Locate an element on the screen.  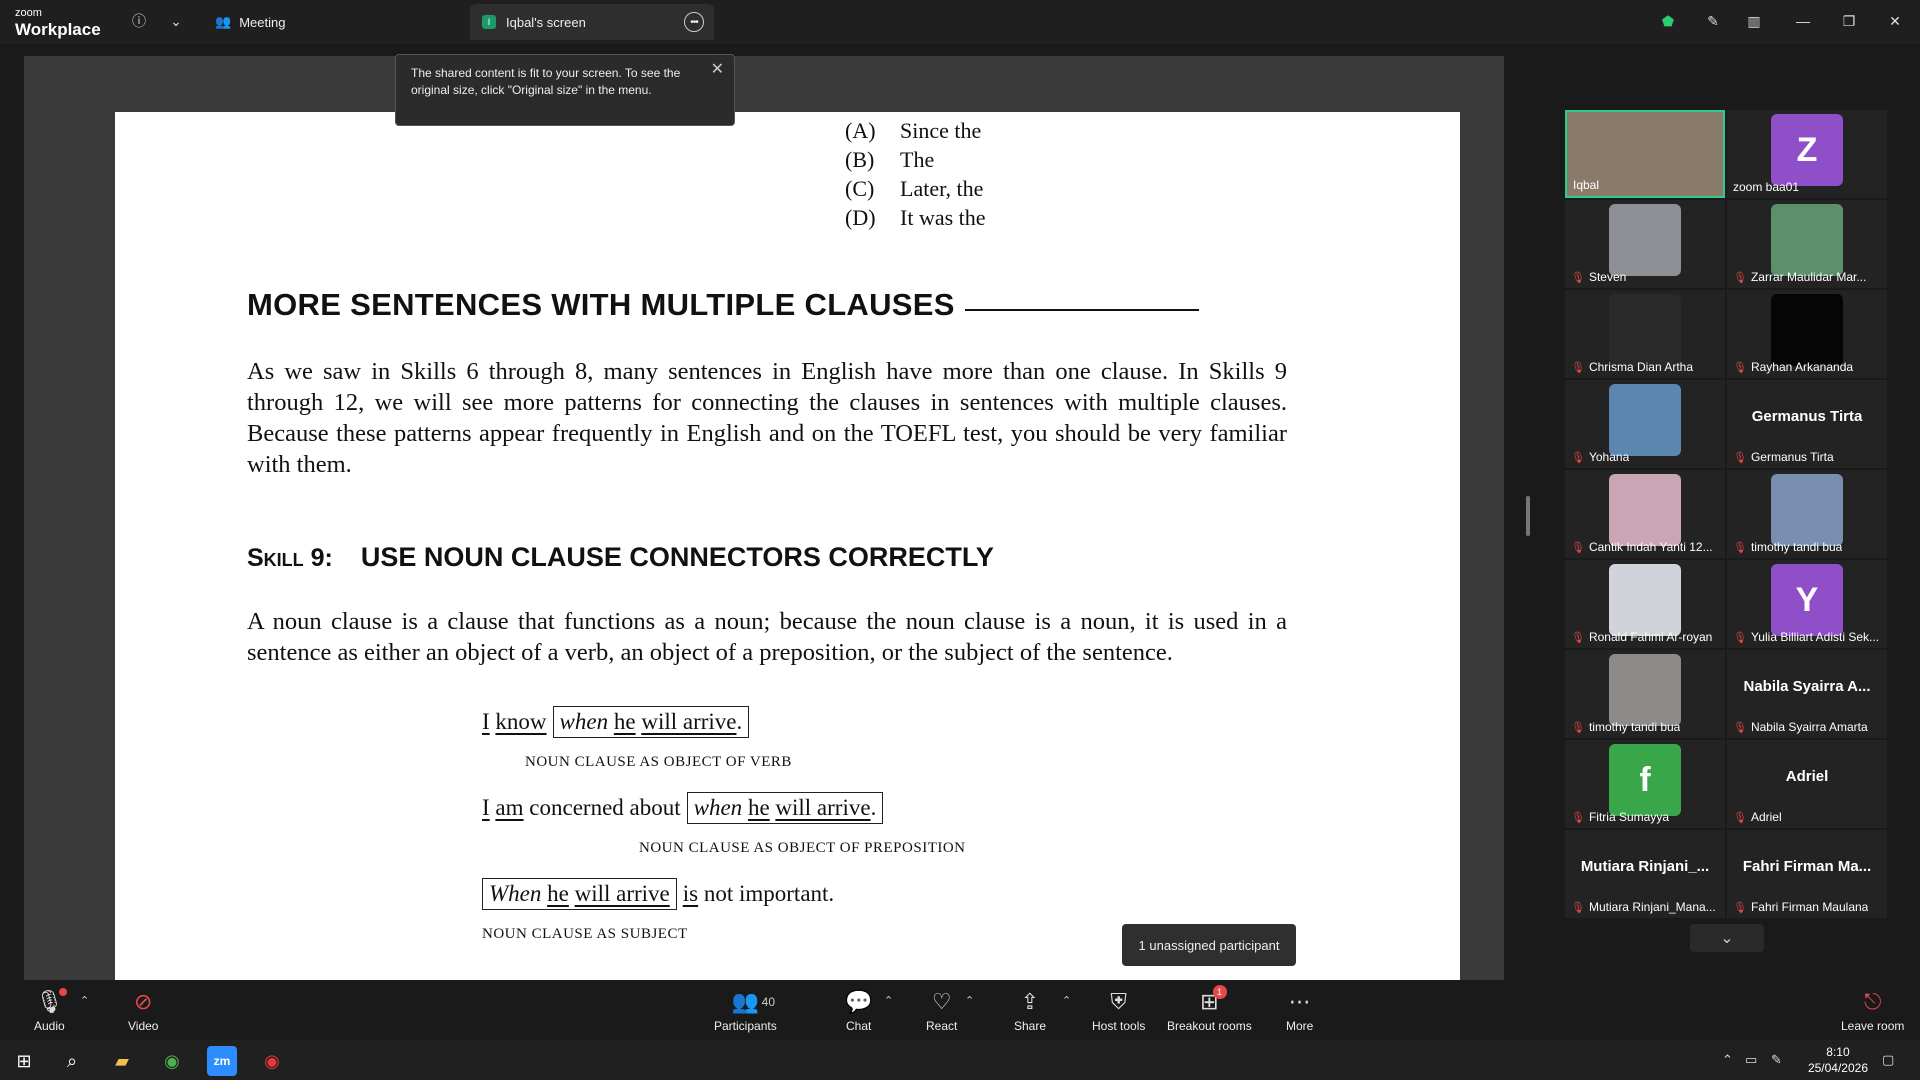
participant-tile: Zzoom baa01 is located at coordinates (1807, 154).